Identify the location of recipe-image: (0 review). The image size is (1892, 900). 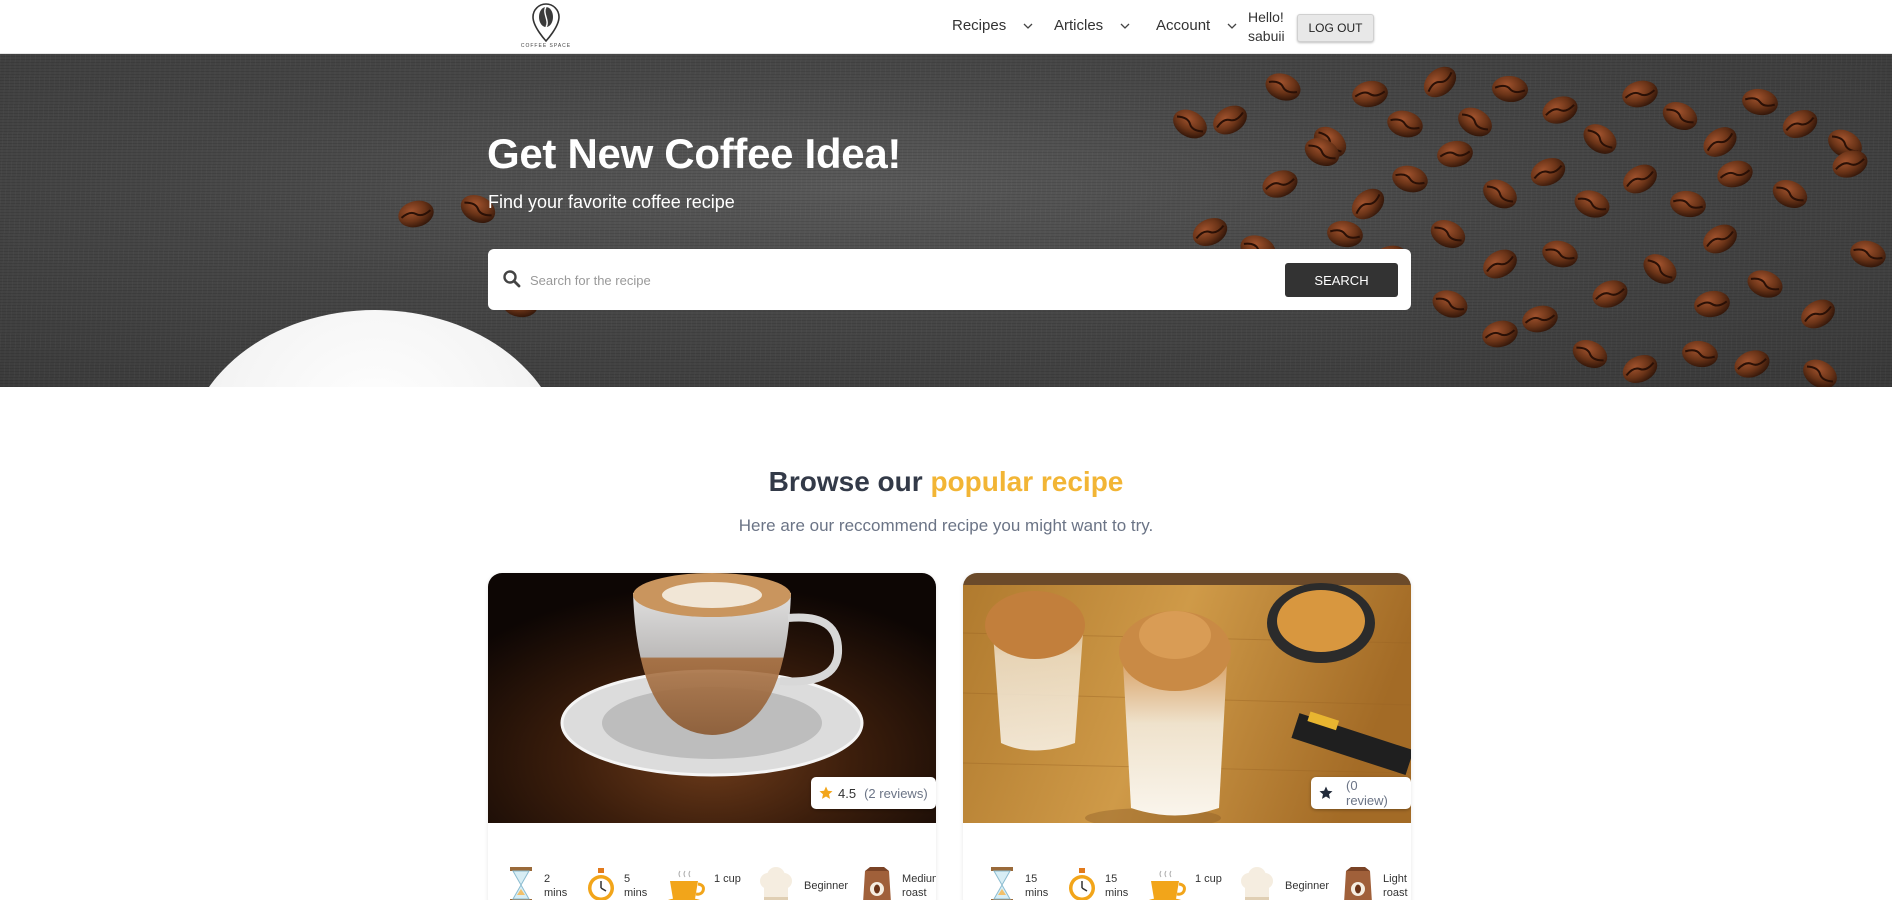
(1187, 698).